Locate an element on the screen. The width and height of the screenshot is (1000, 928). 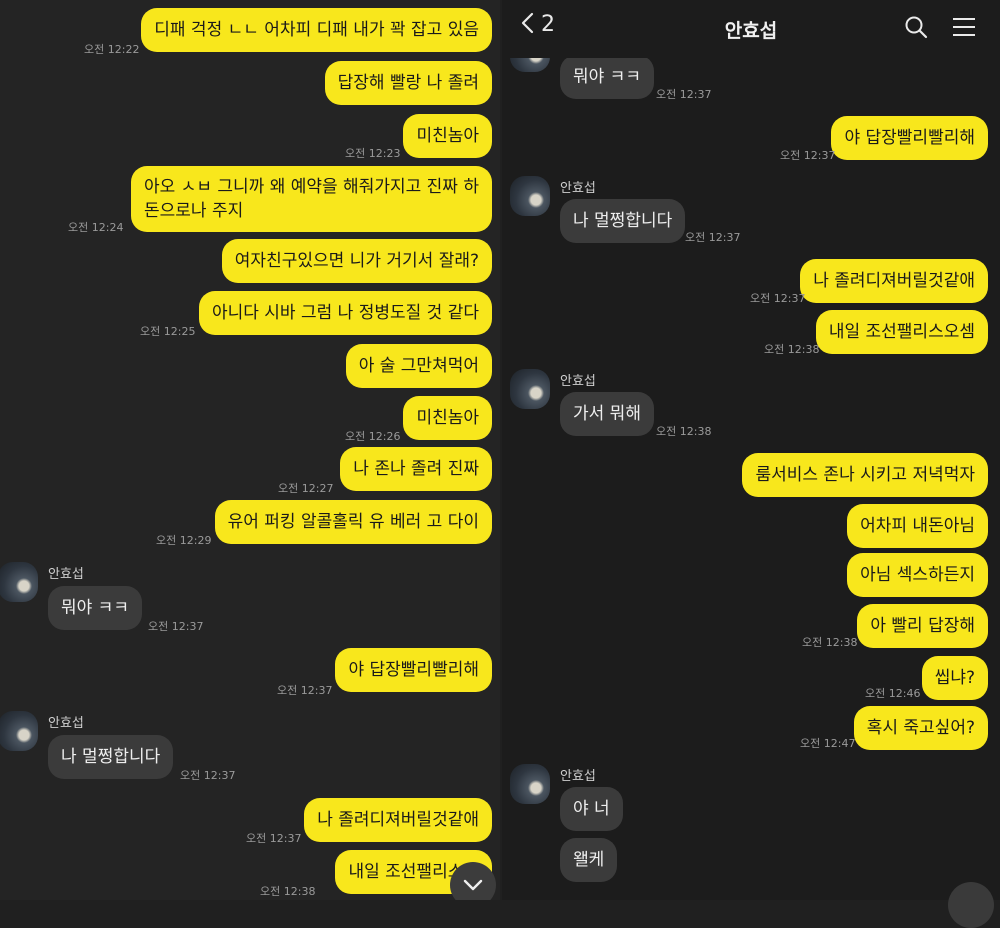
message-bubble: 씹냐? is located at coordinates (954, 678).